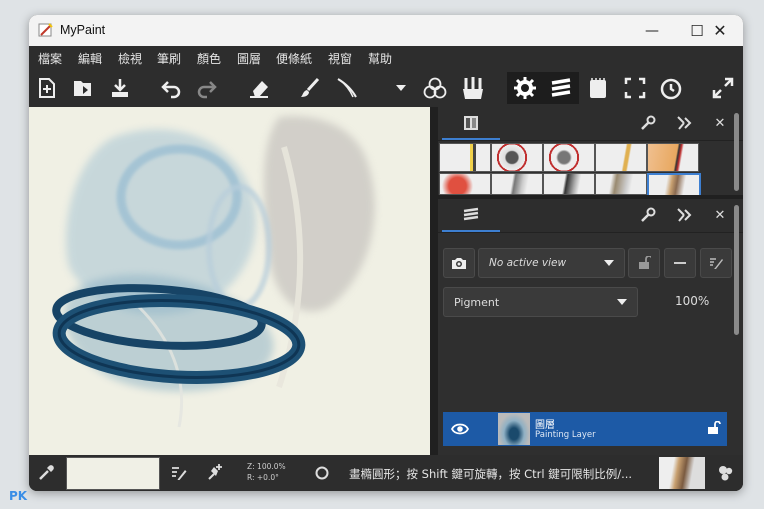 Image resolution: width=764 pixels, height=509 pixels. Describe the element at coordinates (263, 477) in the screenshot. I see `rotation-readout: R: +0.0°` at that location.